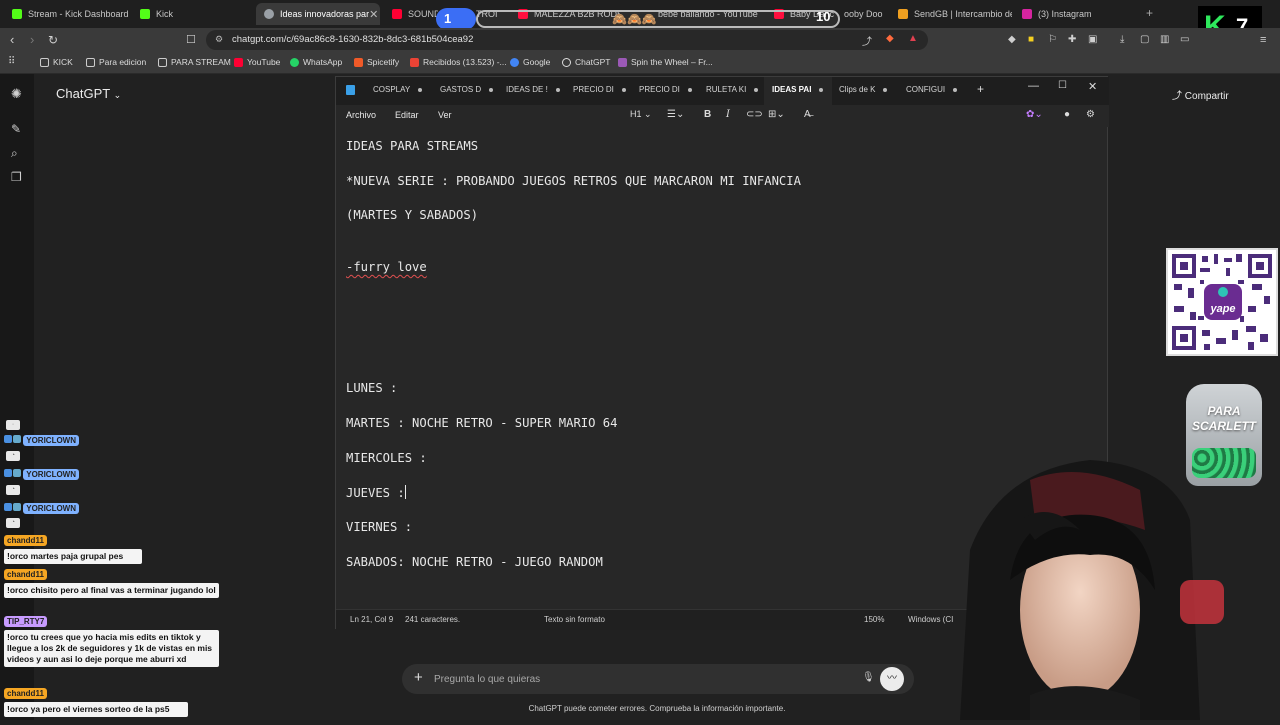 The width and height of the screenshot is (1280, 725). What do you see at coordinates (1200, 94) in the screenshot?
I see `share-button: ⤴ Compartir` at bounding box center [1200, 94].